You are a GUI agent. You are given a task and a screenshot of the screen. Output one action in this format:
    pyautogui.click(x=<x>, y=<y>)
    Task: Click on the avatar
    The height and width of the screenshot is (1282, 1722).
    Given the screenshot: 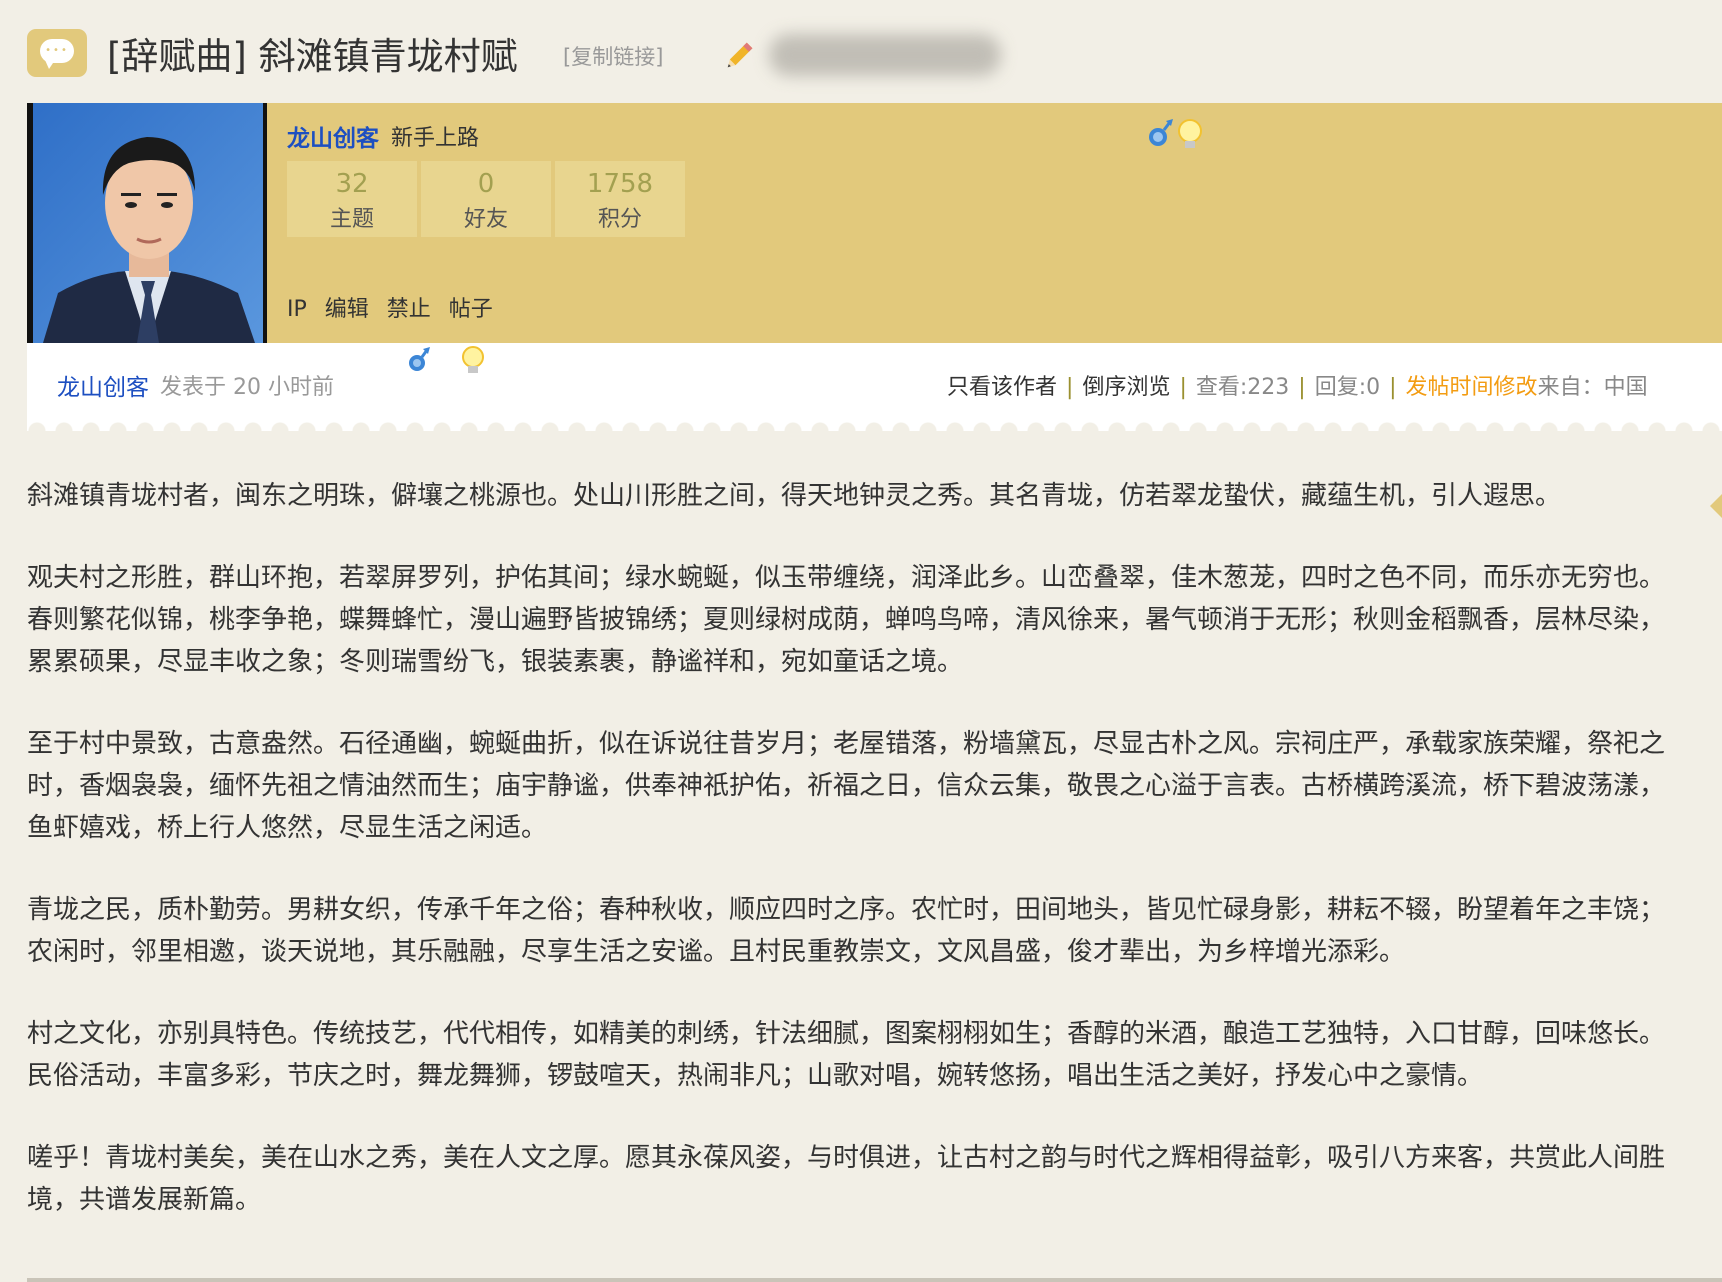 What is the action you would take?
    pyautogui.click(x=147, y=223)
    